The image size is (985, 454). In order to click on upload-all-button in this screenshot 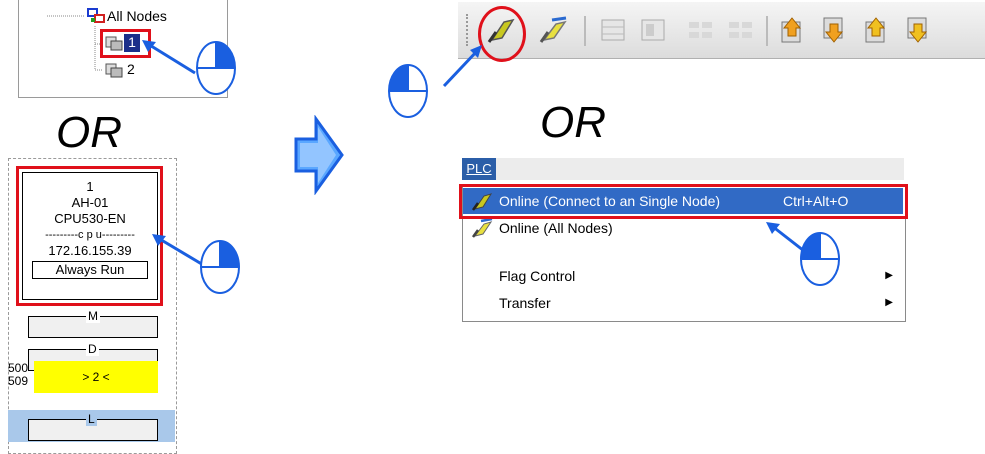, I will do `click(877, 30)`.